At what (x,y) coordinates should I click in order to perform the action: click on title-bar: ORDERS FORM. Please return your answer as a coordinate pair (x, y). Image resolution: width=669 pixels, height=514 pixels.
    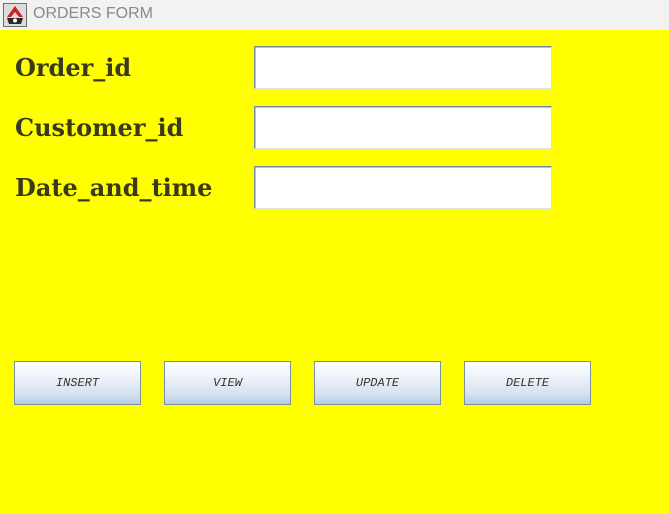
    Looking at the image, I should click on (334, 15).